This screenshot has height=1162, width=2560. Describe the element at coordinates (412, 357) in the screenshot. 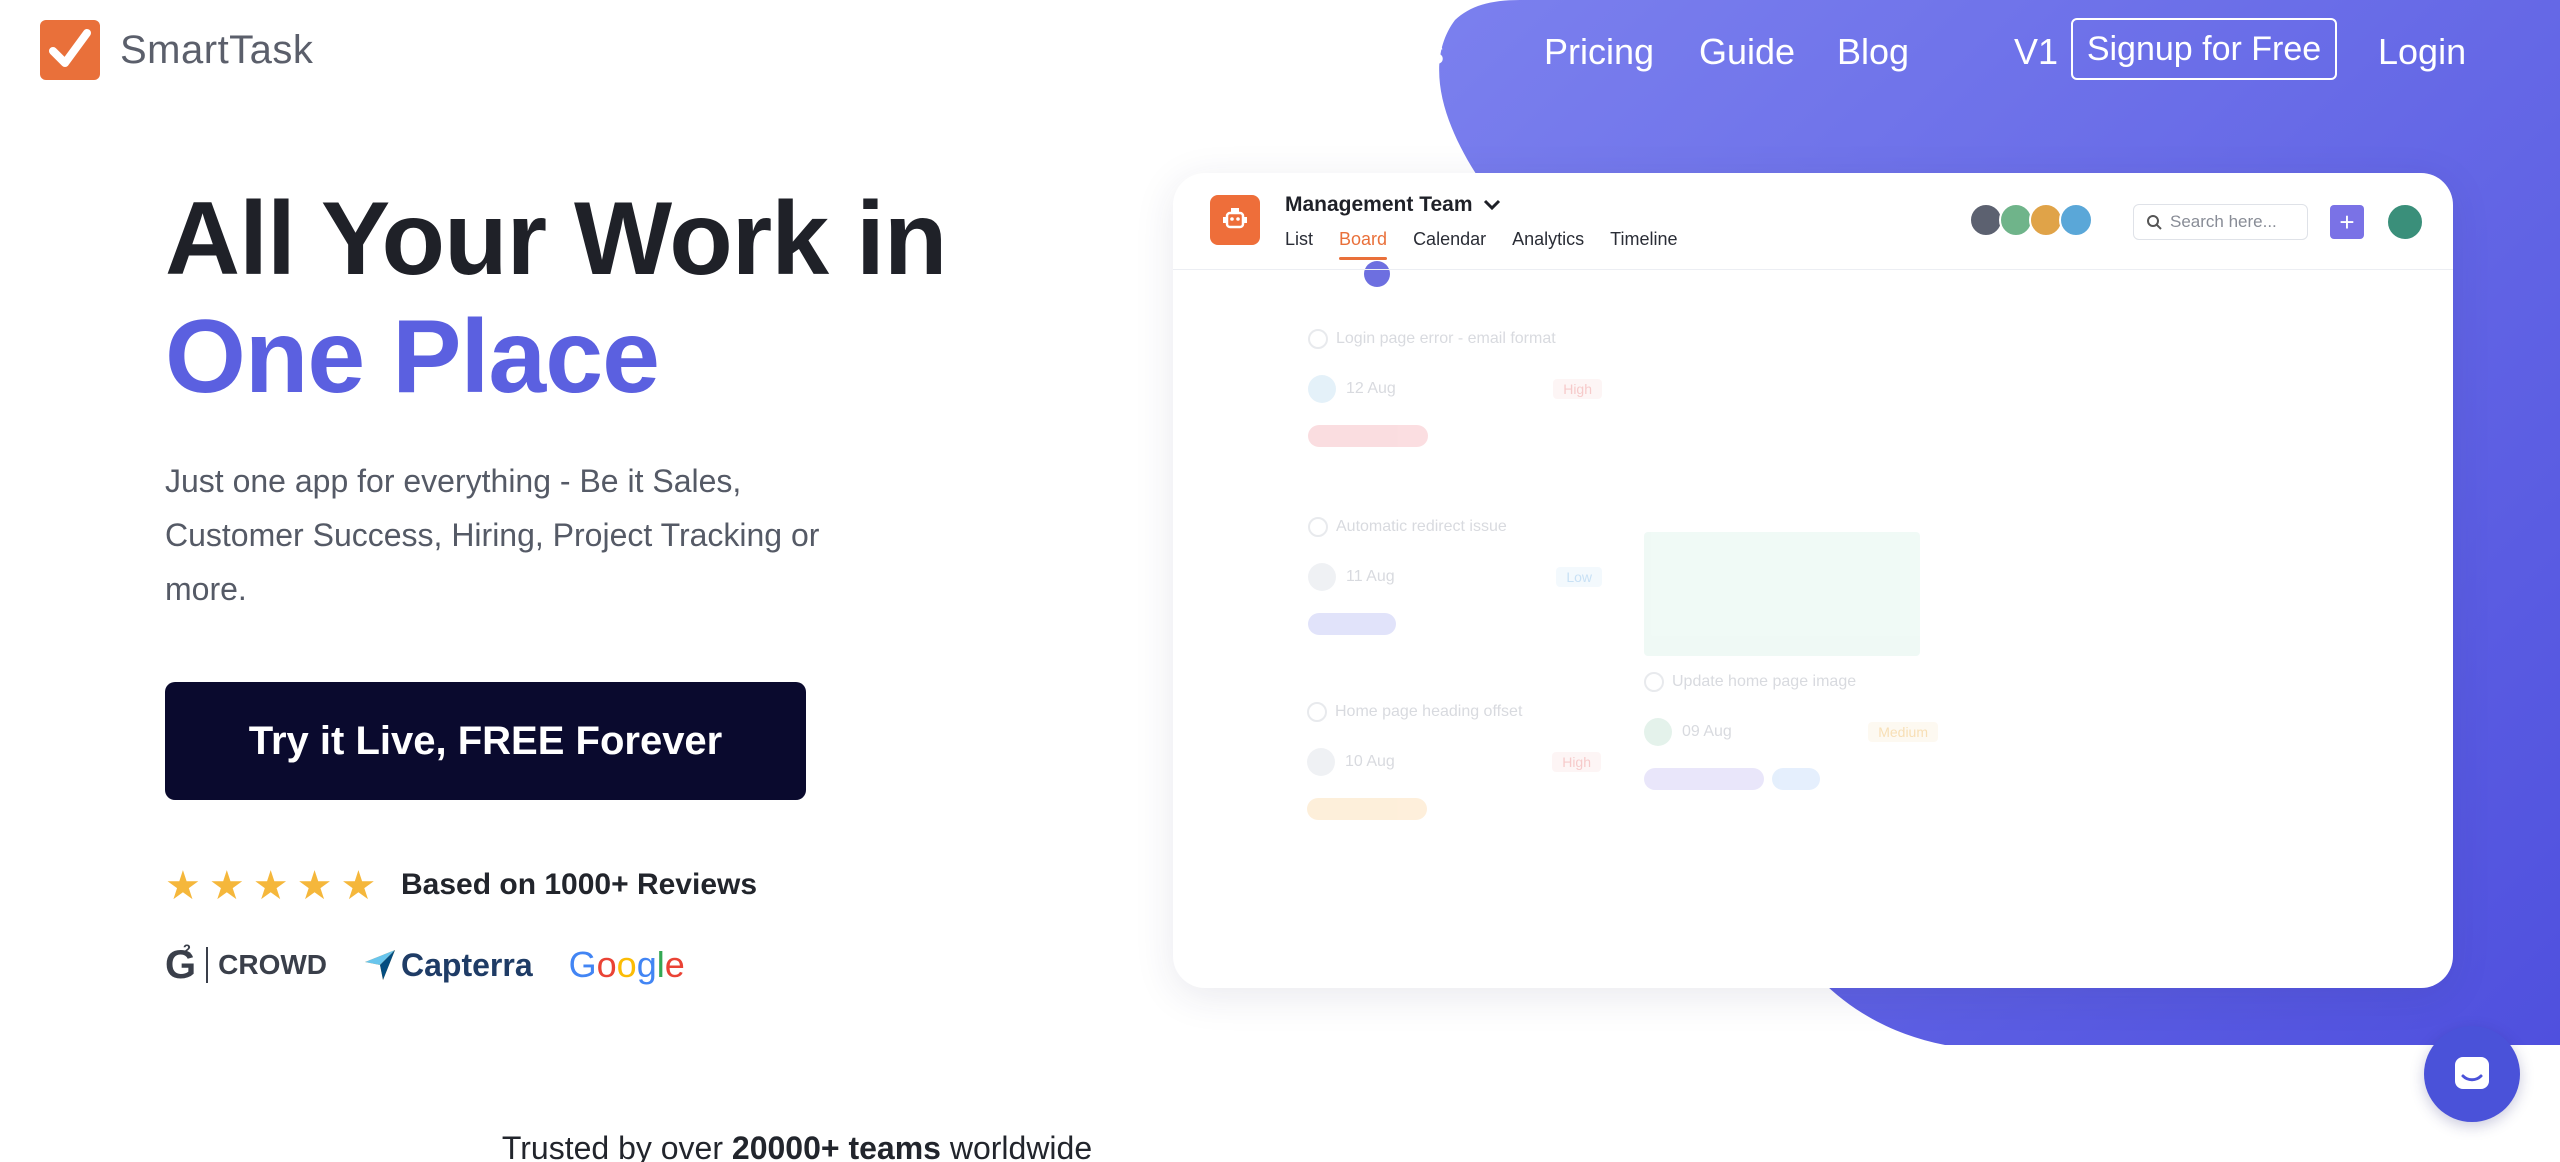

I see `hero-title-line2: One Place` at that location.